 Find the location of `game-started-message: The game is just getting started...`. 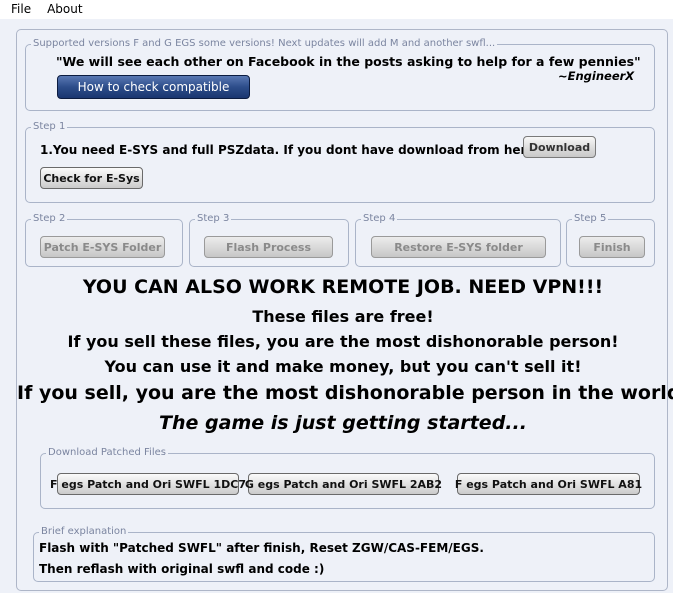

game-started-message: The game is just getting started... is located at coordinates (343, 423).